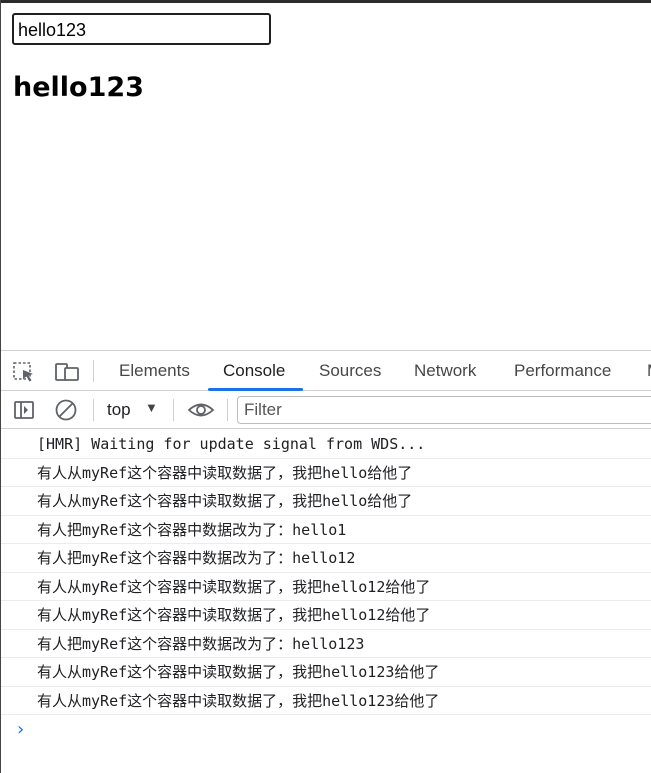 The image size is (651, 773). What do you see at coordinates (93, 371) in the screenshot?
I see `tabbar-separator` at bounding box center [93, 371].